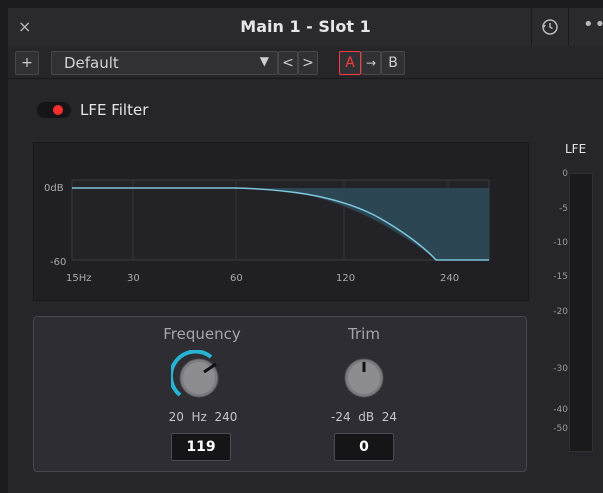  I want to click on x-label-60: 60, so click(236, 278).